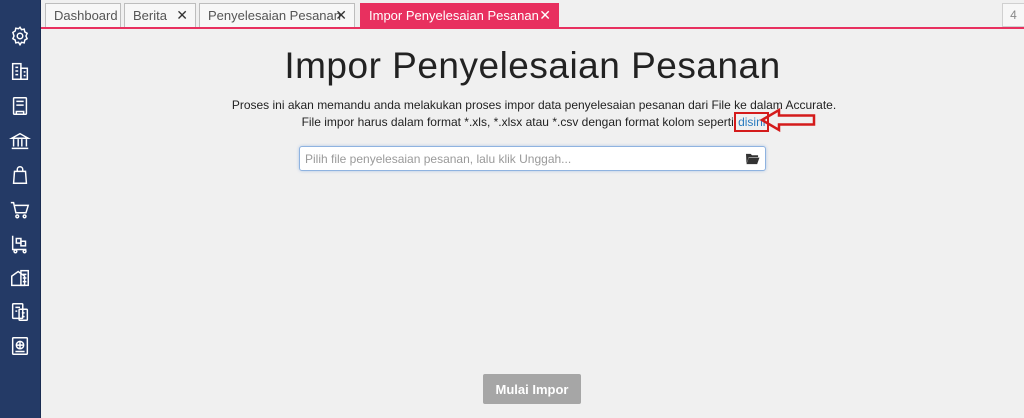 The image size is (1024, 418). I want to click on tab-berita: Berita ✕, so click(160, 15).